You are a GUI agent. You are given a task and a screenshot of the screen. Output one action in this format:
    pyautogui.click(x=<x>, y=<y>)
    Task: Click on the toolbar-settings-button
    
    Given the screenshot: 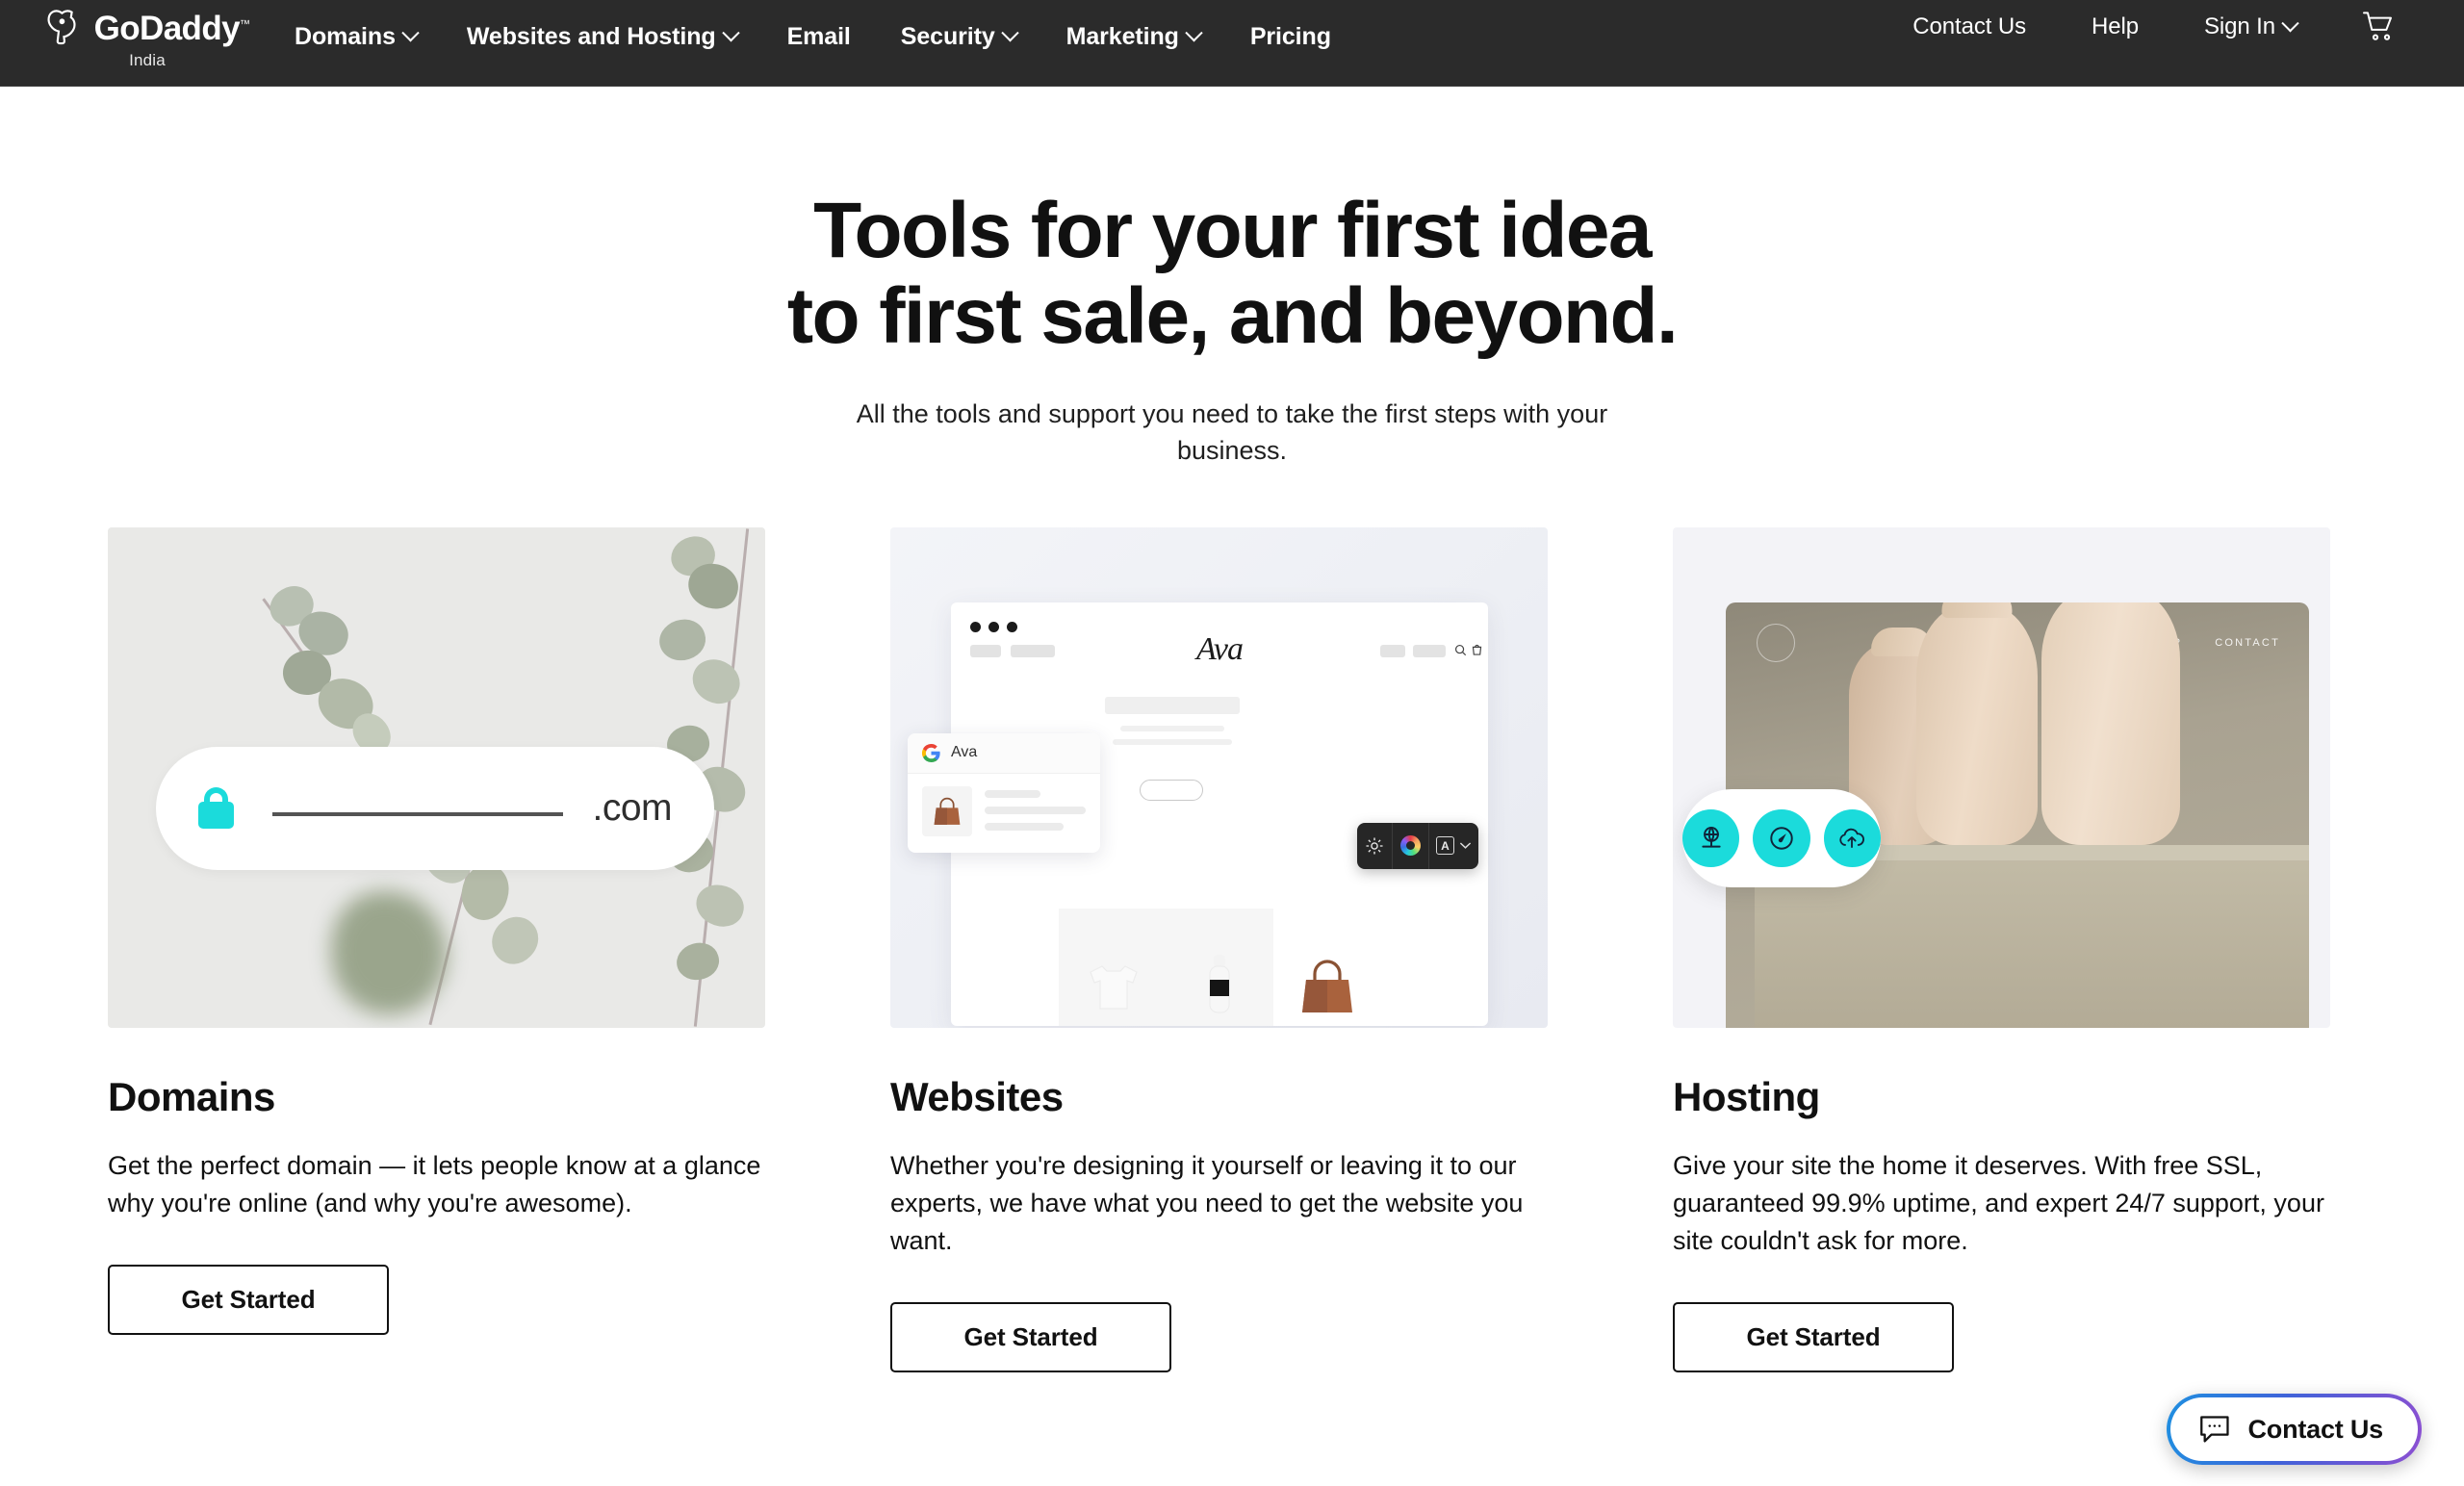 What is the action you would take?
    pyautogui.click(x=1375, y=846)
    